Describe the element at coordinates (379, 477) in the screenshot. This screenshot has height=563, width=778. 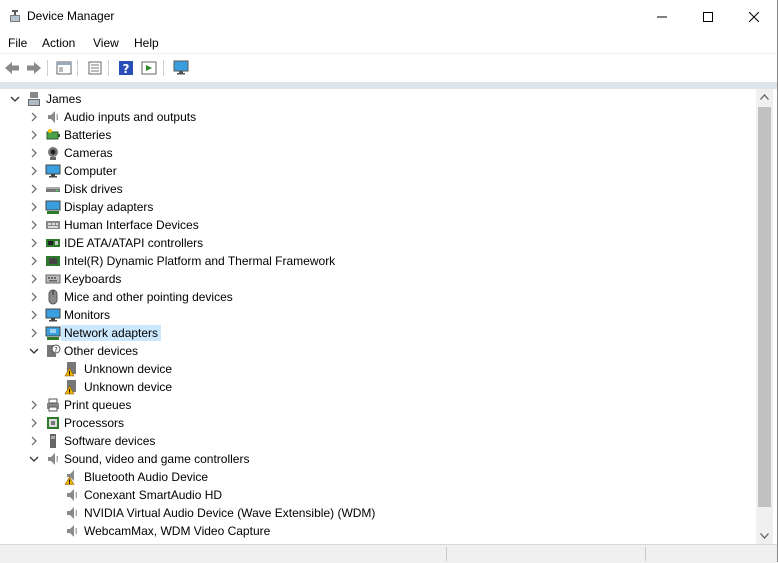
I see `tree-device-row: Bluetooth Audio Device` at that location.